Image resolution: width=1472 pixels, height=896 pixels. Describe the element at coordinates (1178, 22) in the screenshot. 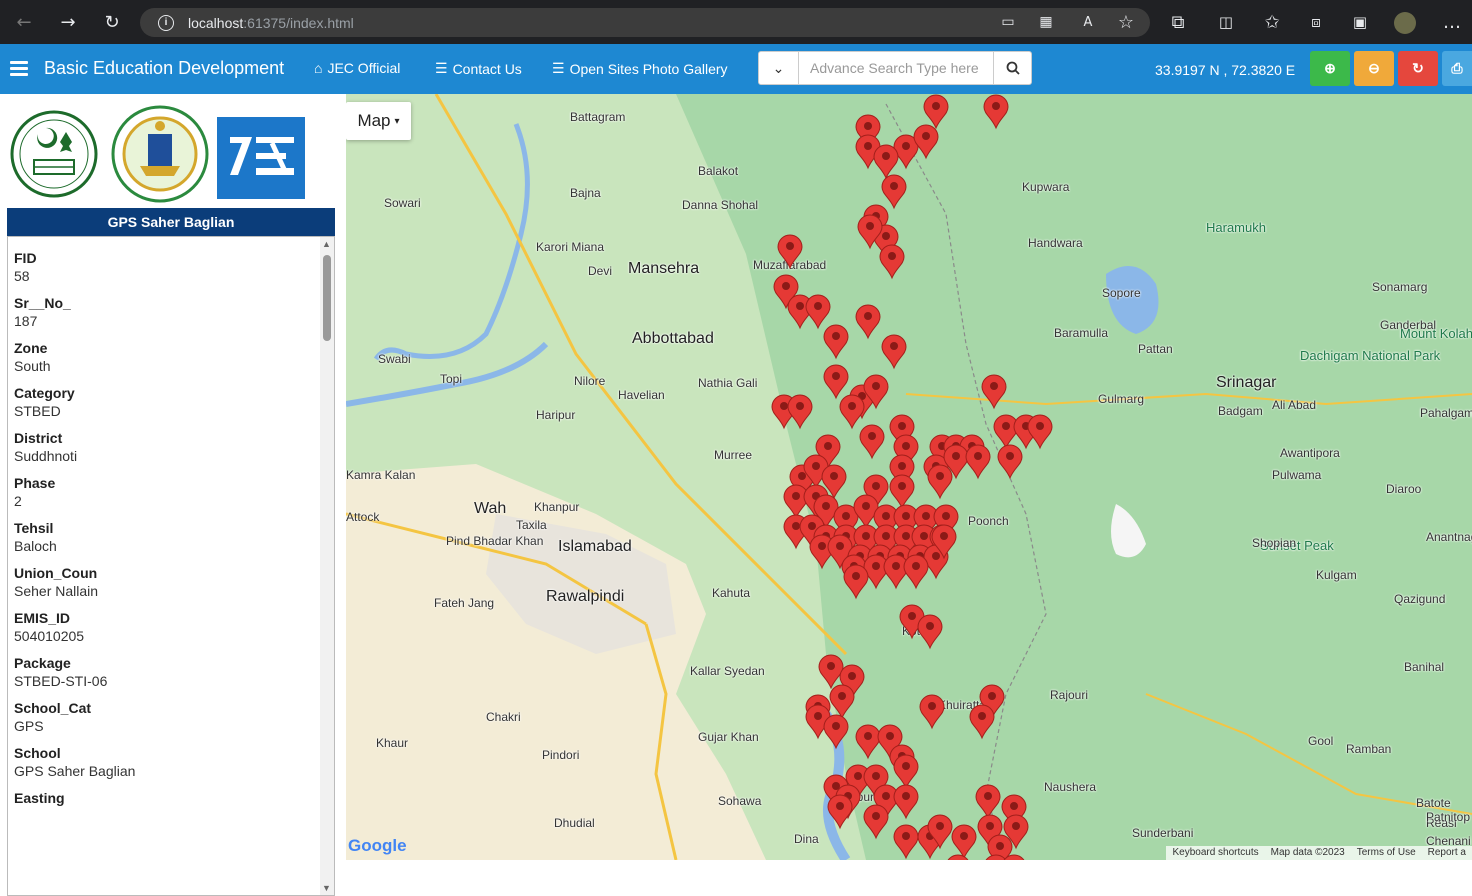

I see `extensions-icon: ⧉` at that location.